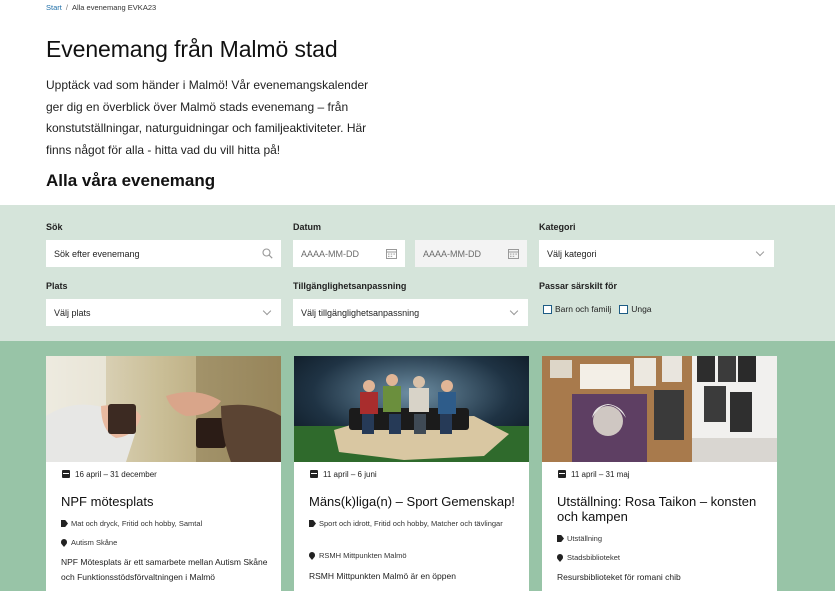 This screenshot has width=835, height=591. Describe the element at coordinates (382, 576) in the screenshot. I see `event-description: RSMH Mittpunkten Malmö är en öppen` at that location.